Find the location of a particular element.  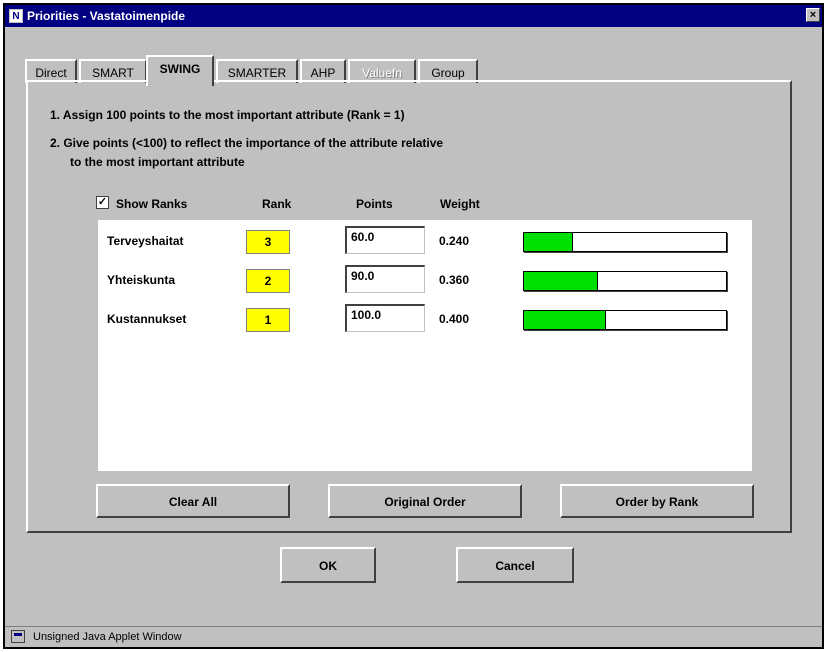

show-ranks-label: Show Ranks is located at coordinates (152, 204).